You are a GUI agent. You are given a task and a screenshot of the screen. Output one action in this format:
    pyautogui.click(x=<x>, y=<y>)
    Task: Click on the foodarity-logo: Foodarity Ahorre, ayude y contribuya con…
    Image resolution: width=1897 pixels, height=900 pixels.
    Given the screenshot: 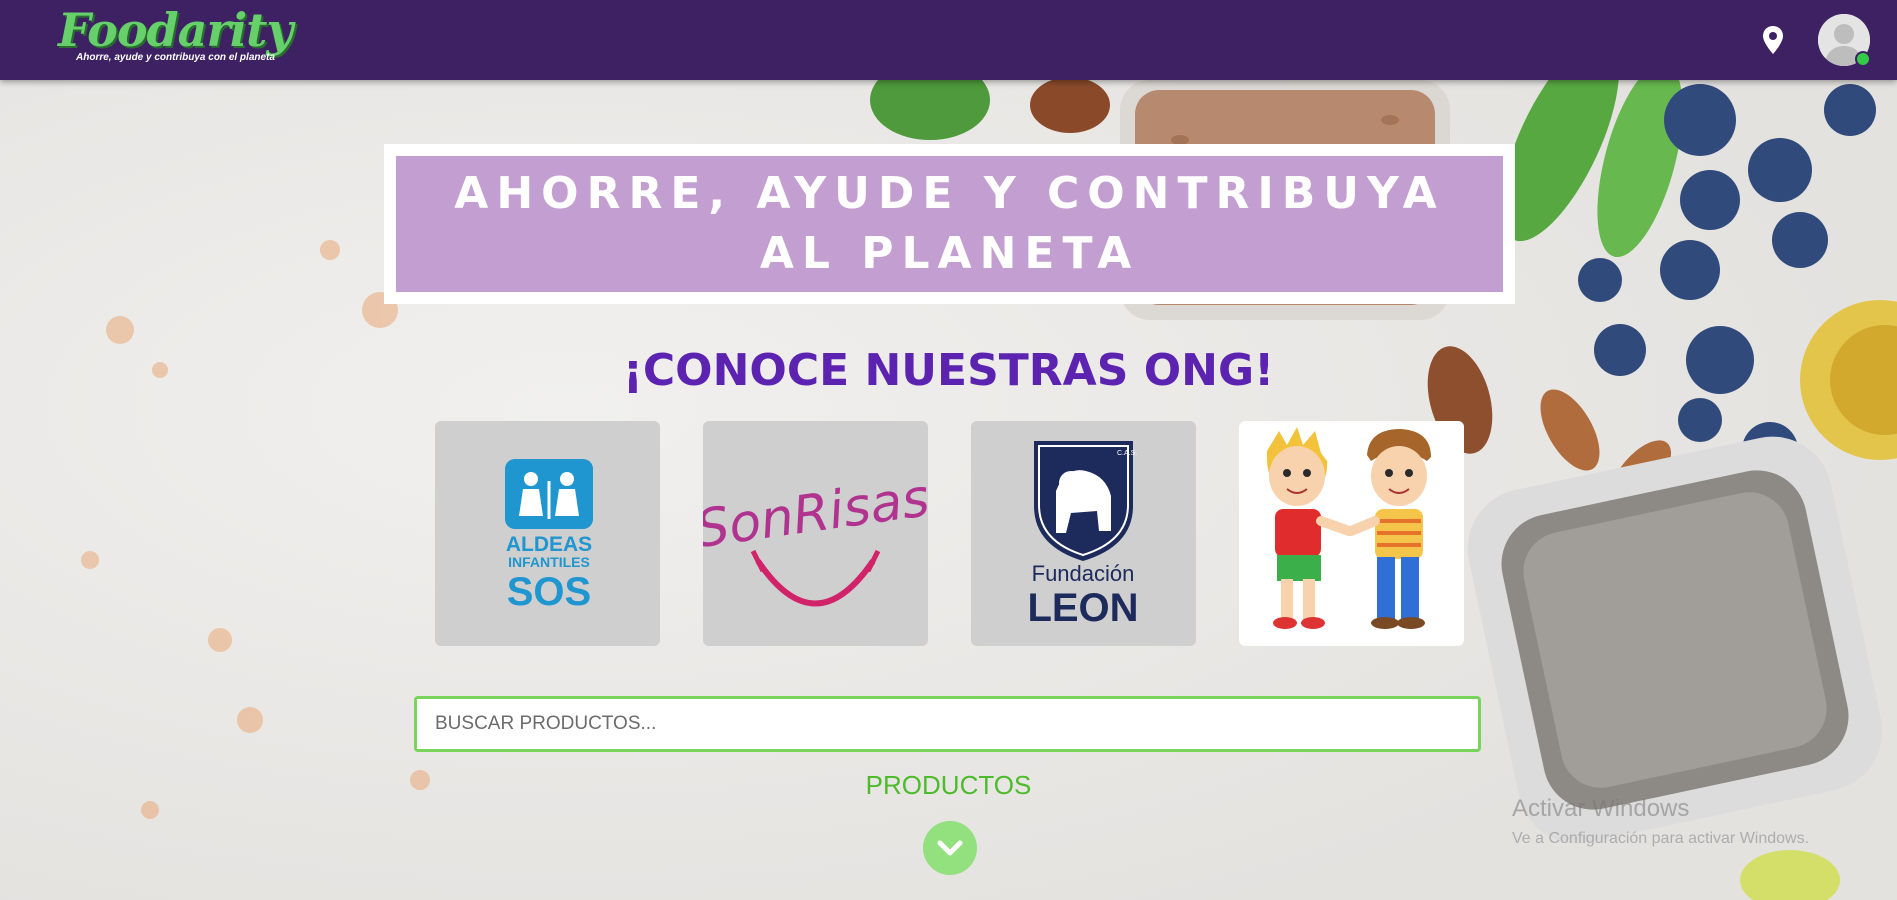 What is the action you would take?
    pyautogui.click(x=178, y=37)
    